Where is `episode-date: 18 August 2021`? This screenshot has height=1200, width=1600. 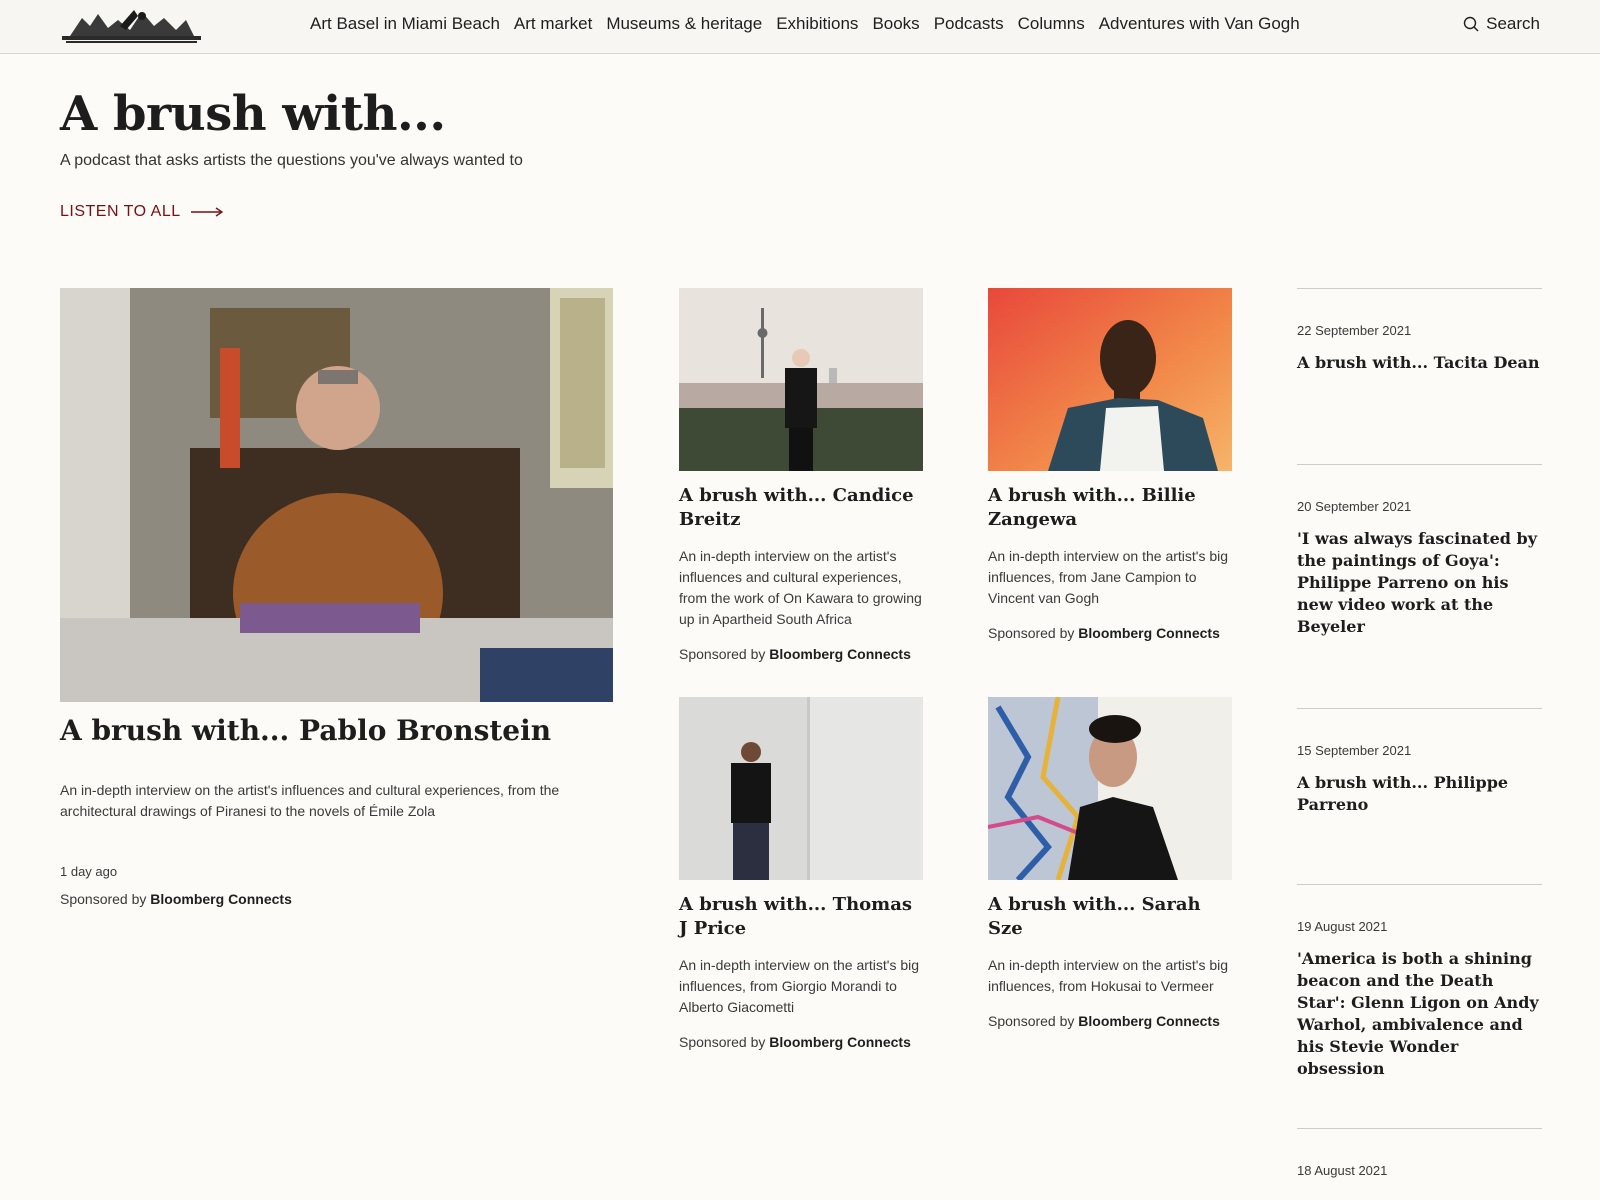
episode-date: 18 August 2021 is located at coordinates (1342, 1170).